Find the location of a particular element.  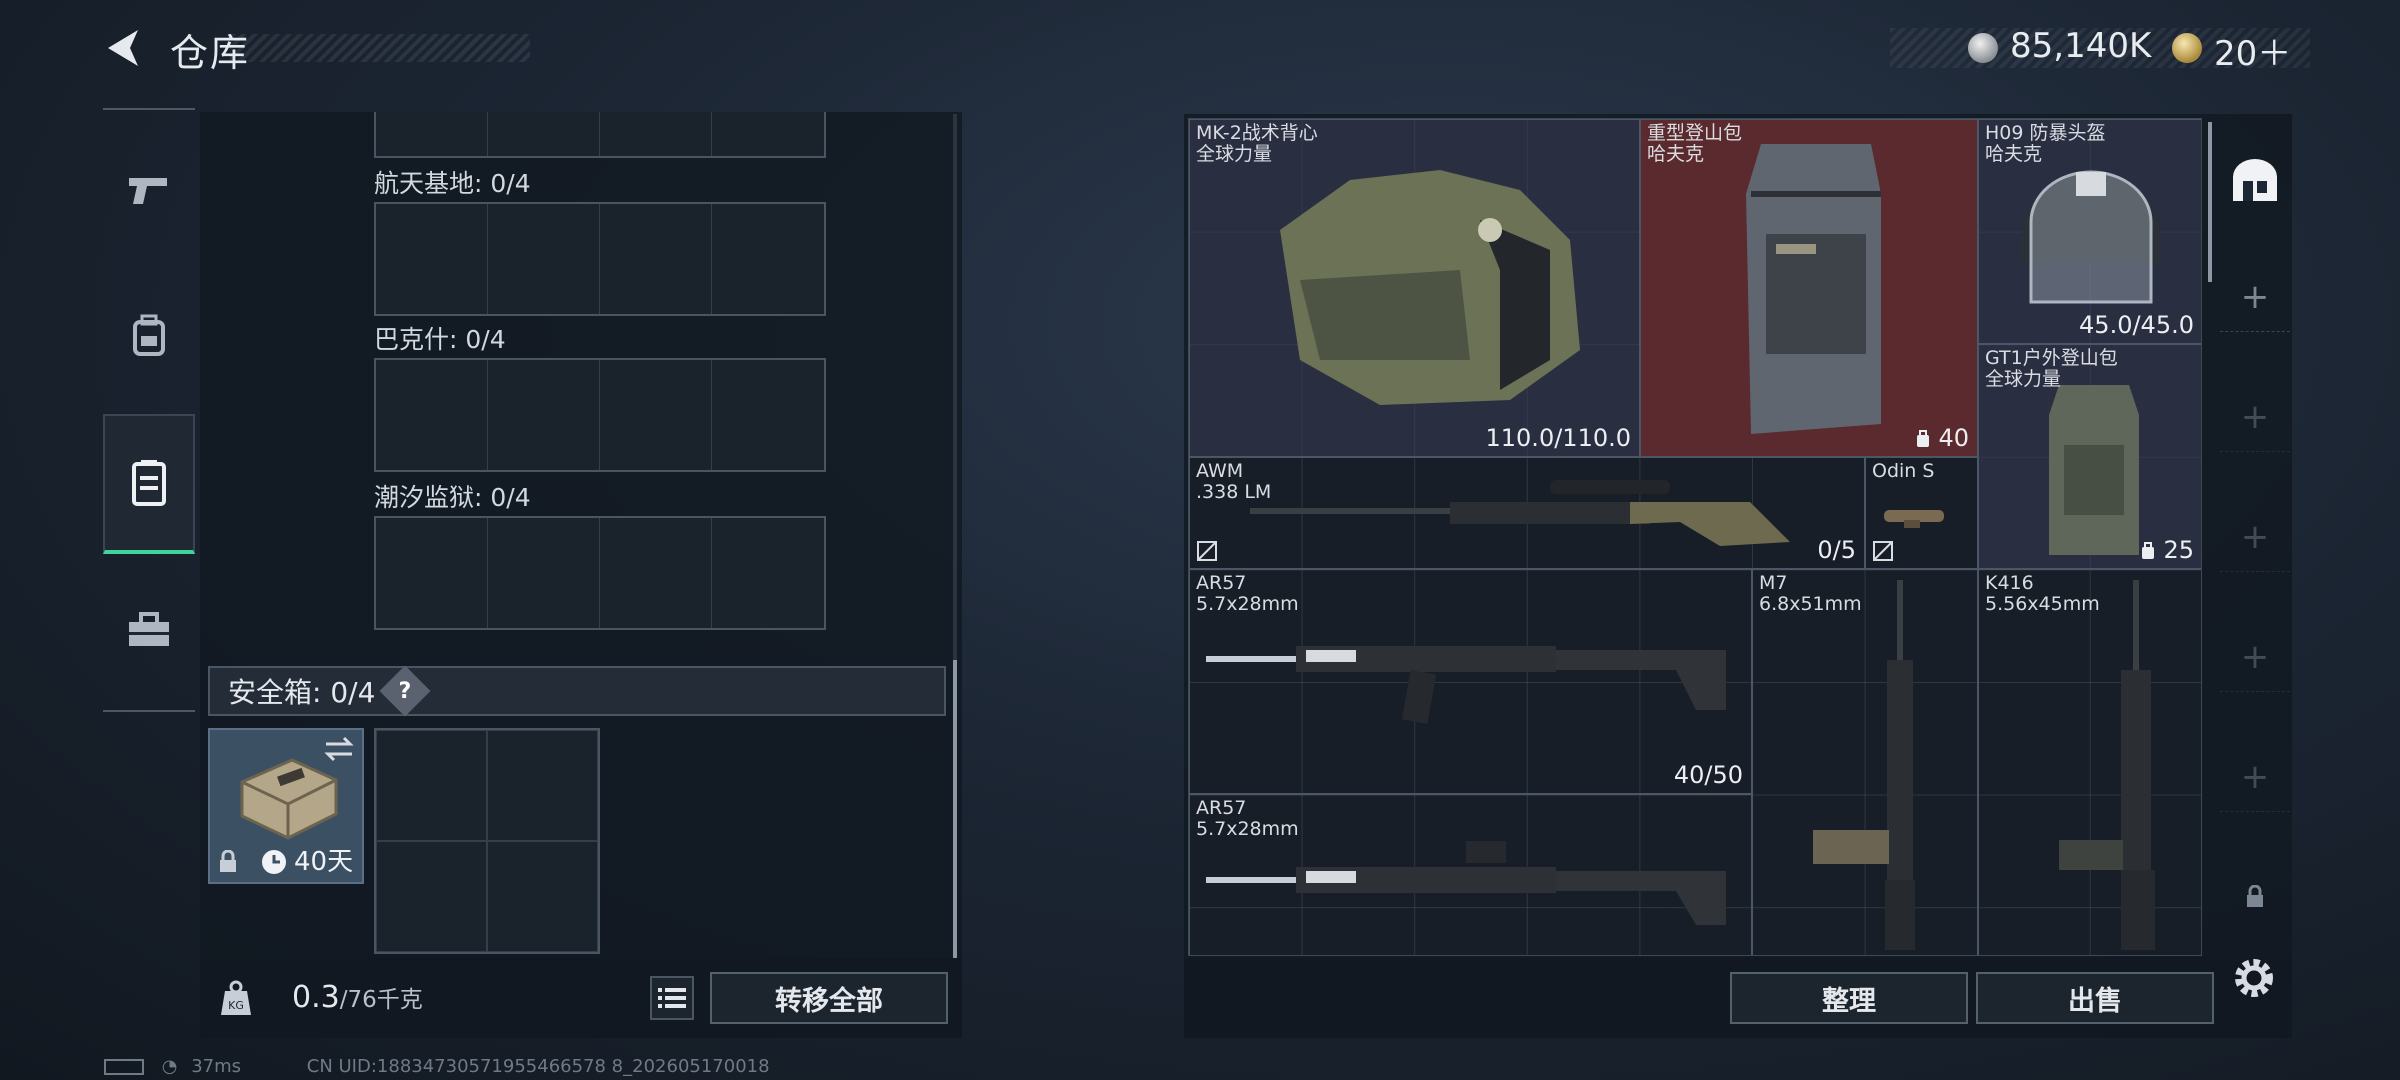

silver-amount: 85,140K is located at coordinates (2081, 46).